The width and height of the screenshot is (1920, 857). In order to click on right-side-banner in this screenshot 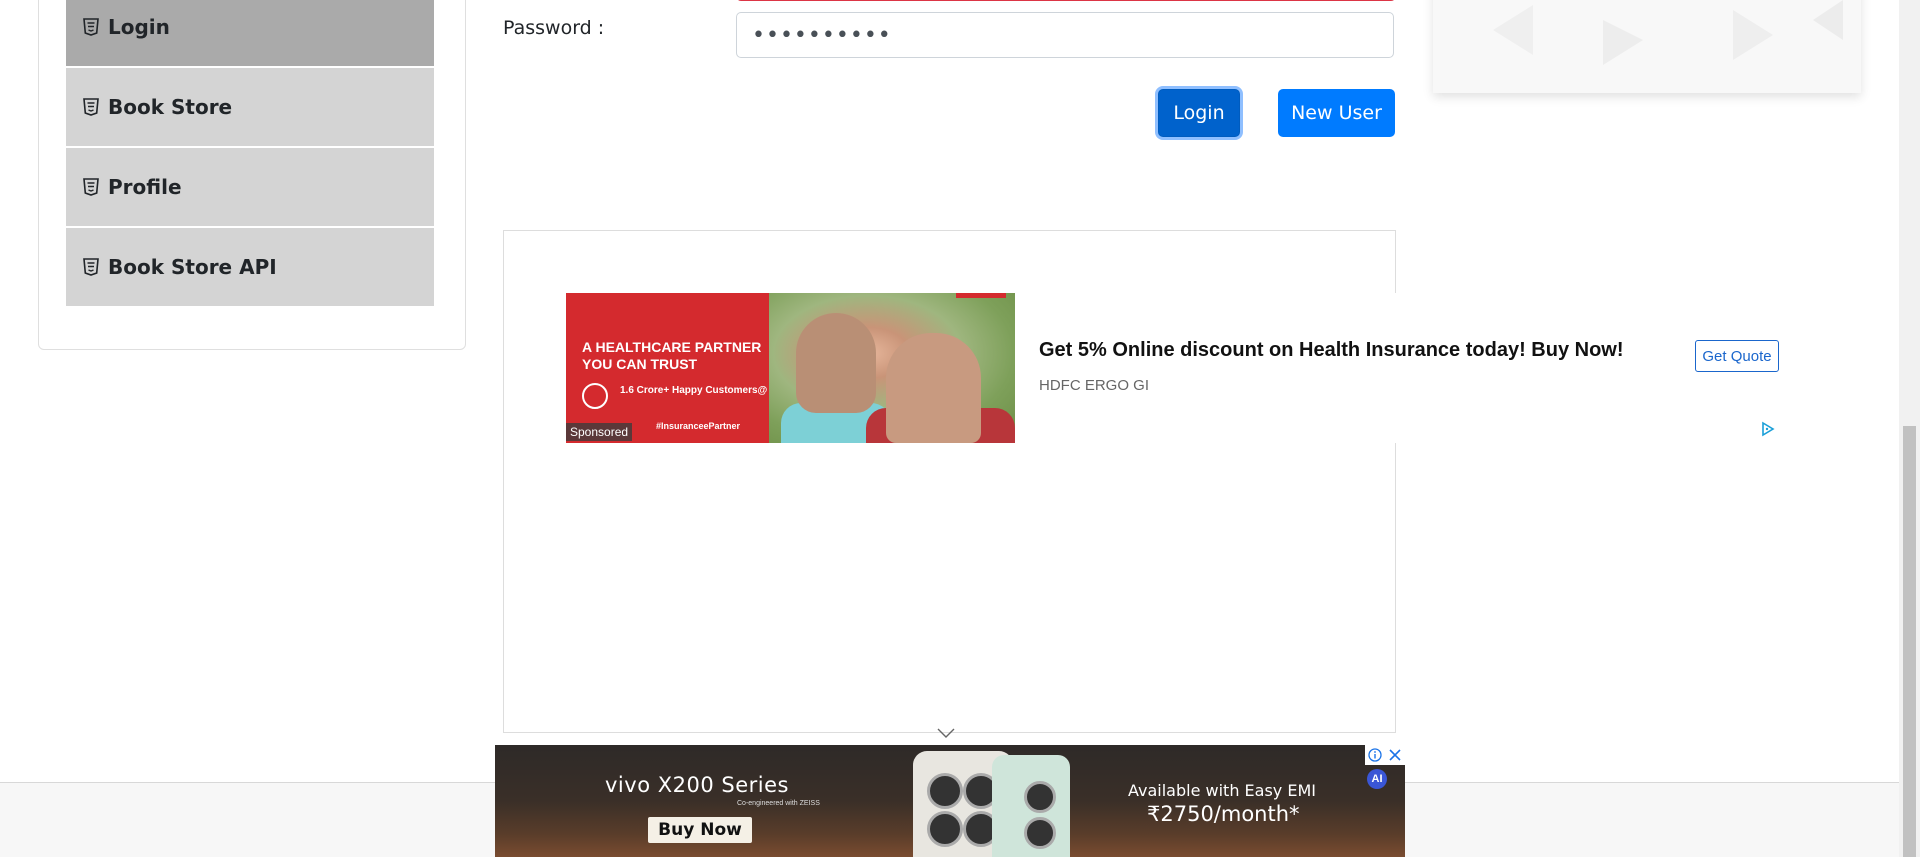, I will do `click(1647, 46)`.